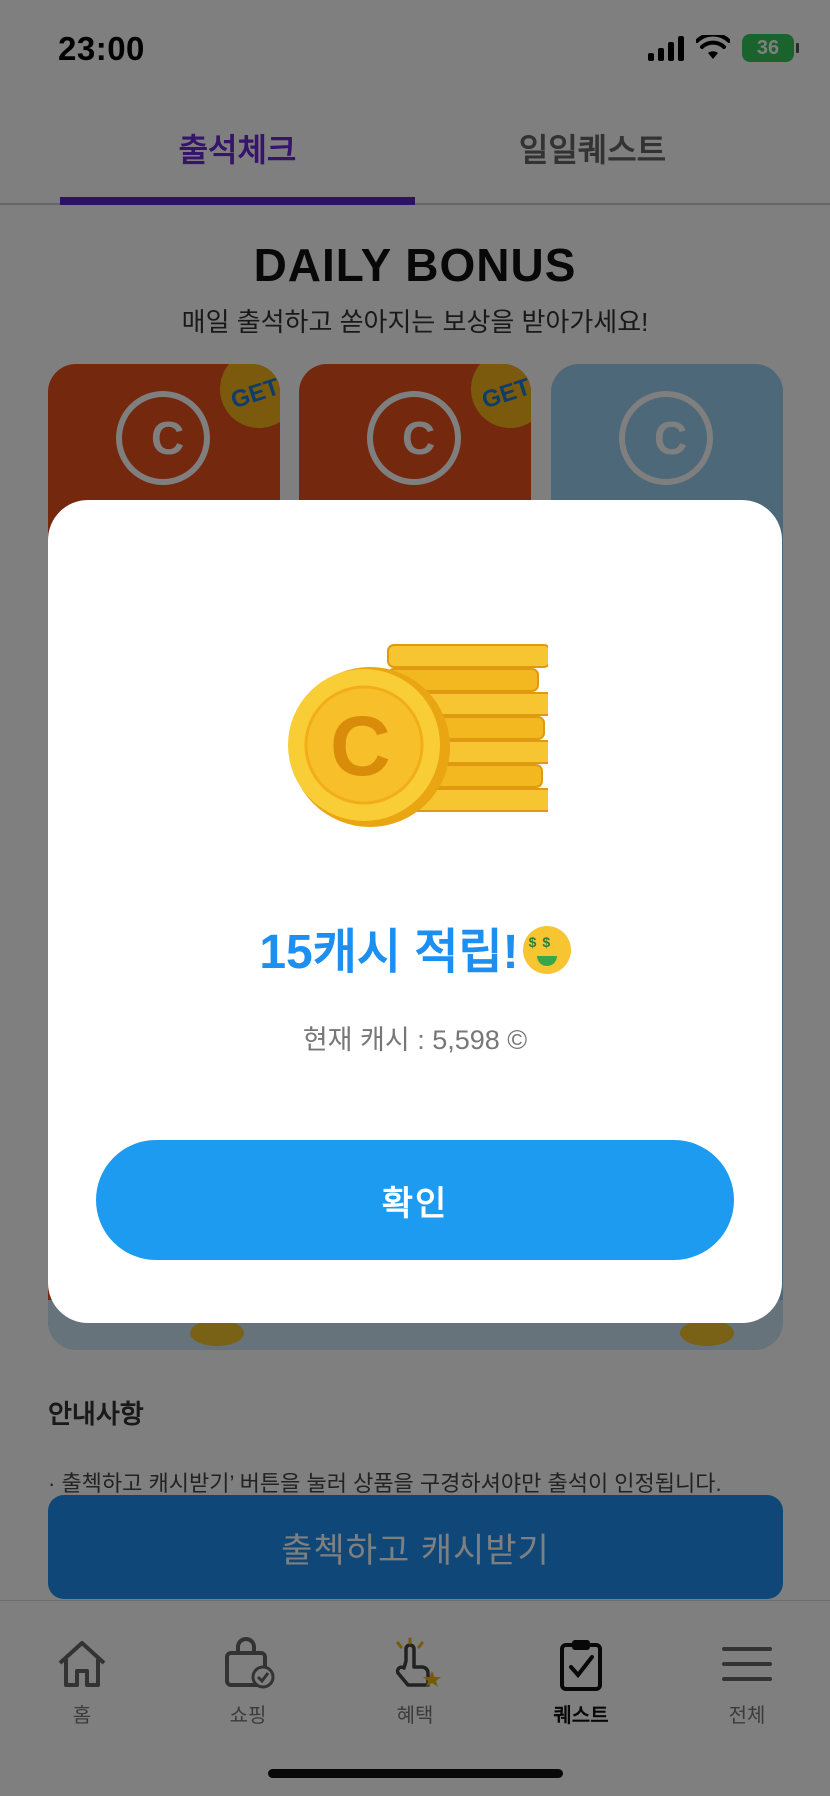 The width and height of the screenshot is (830, 1796). I want to click on reward-text: 15캐시 적립!, so click(389, 952).